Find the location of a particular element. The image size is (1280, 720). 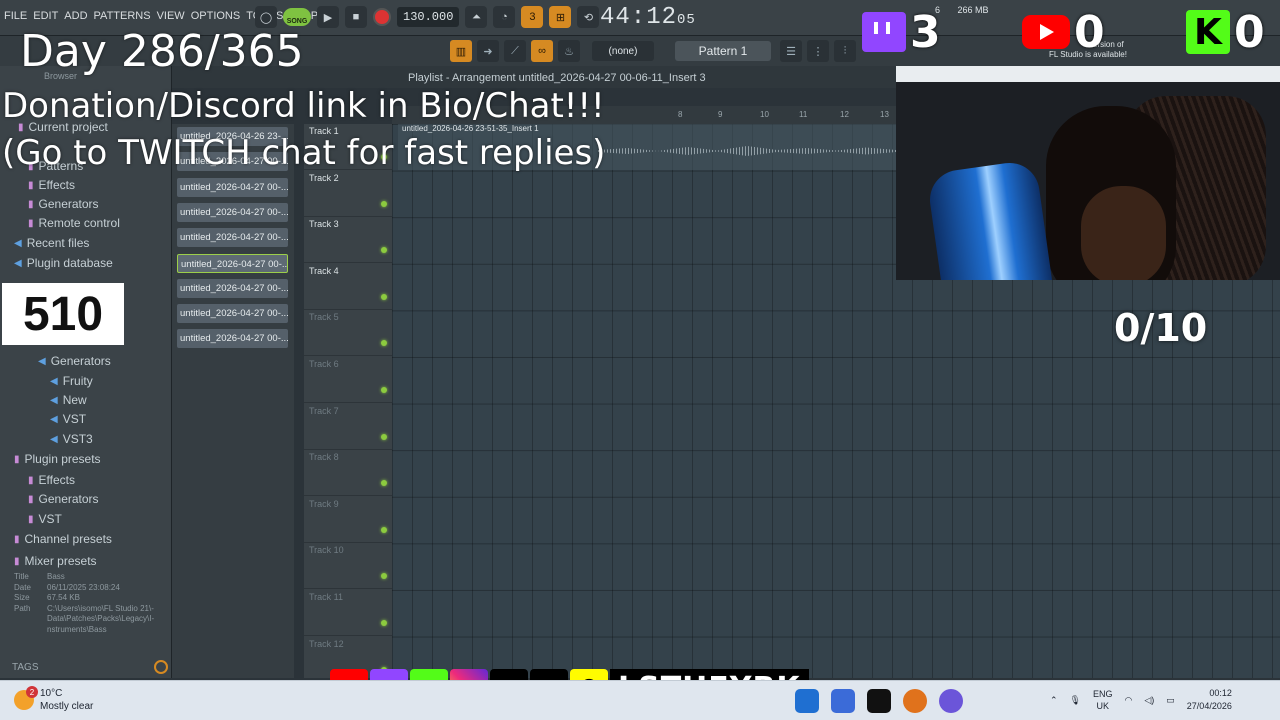

search-icon is located at coordinates (161, 667).